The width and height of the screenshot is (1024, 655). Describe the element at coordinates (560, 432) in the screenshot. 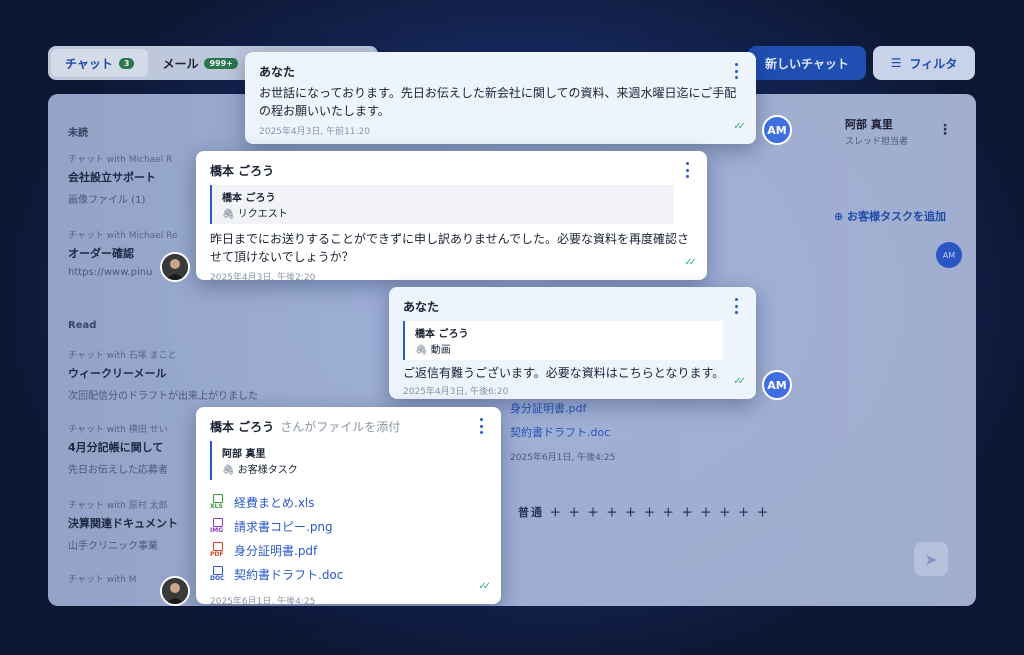

I see `file-link: 契約書ドラフト.doc` at that location.